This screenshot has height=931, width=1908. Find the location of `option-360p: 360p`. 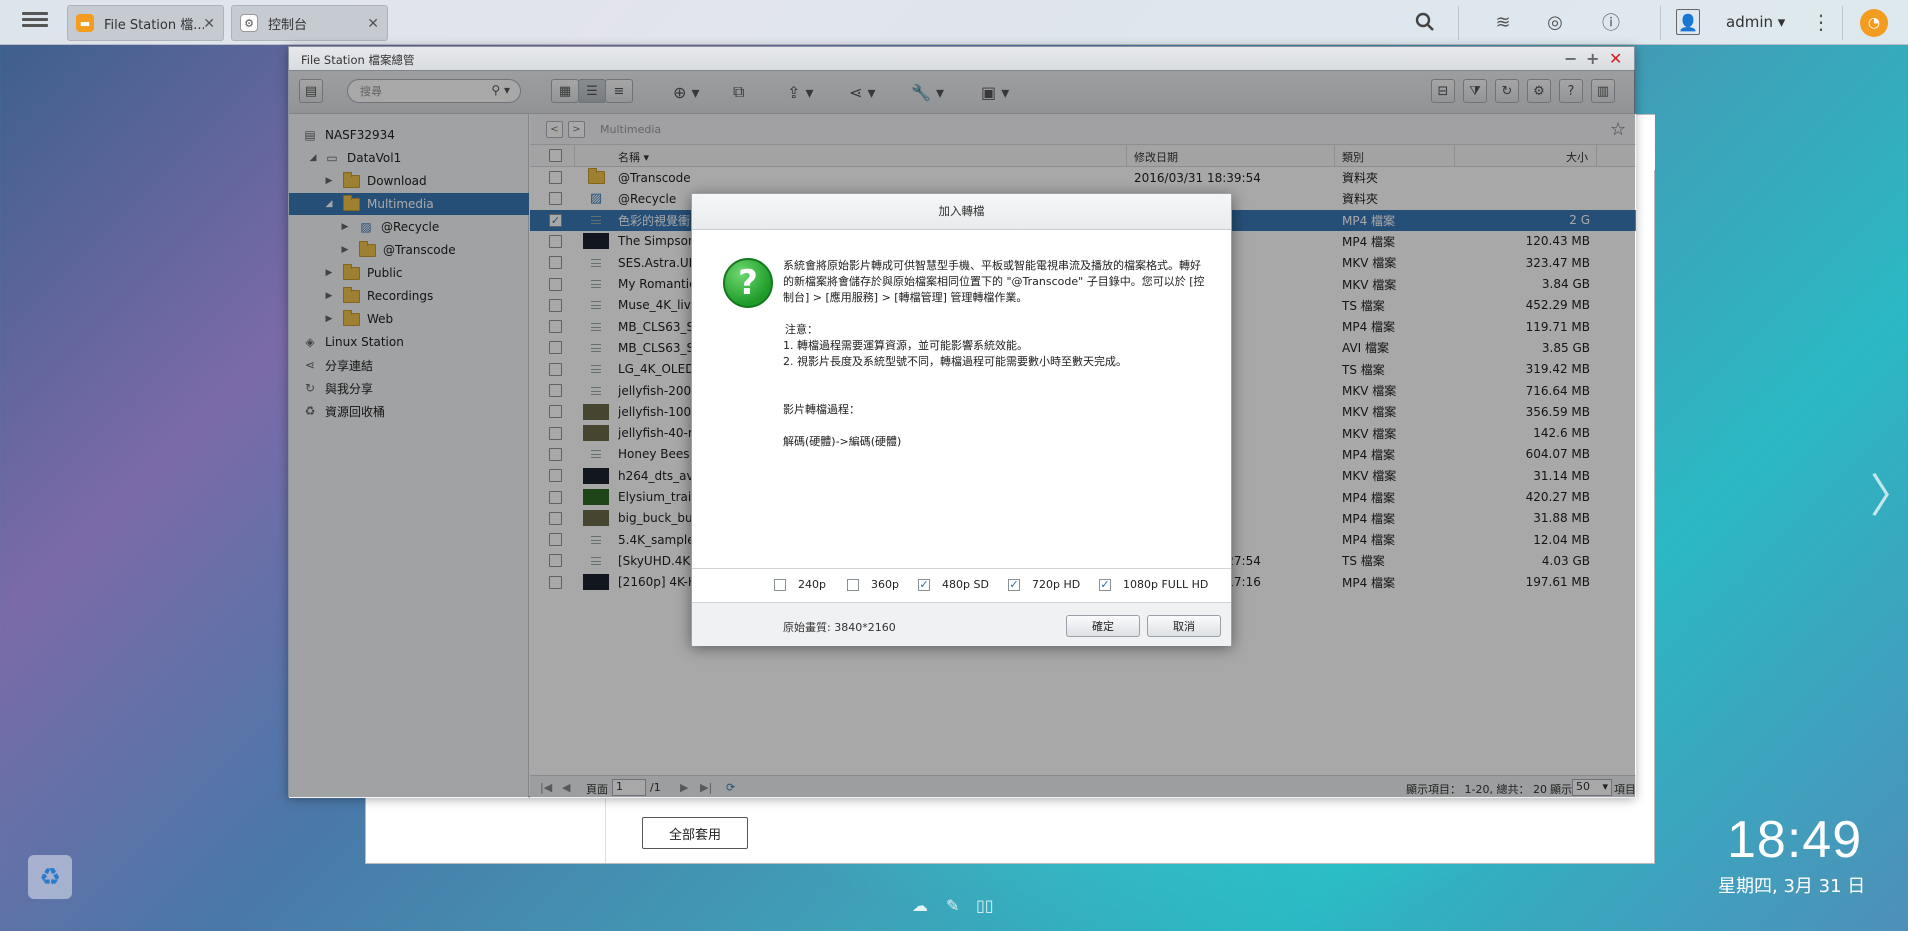

option-360p: 360p is located at coordinates (873, 584).